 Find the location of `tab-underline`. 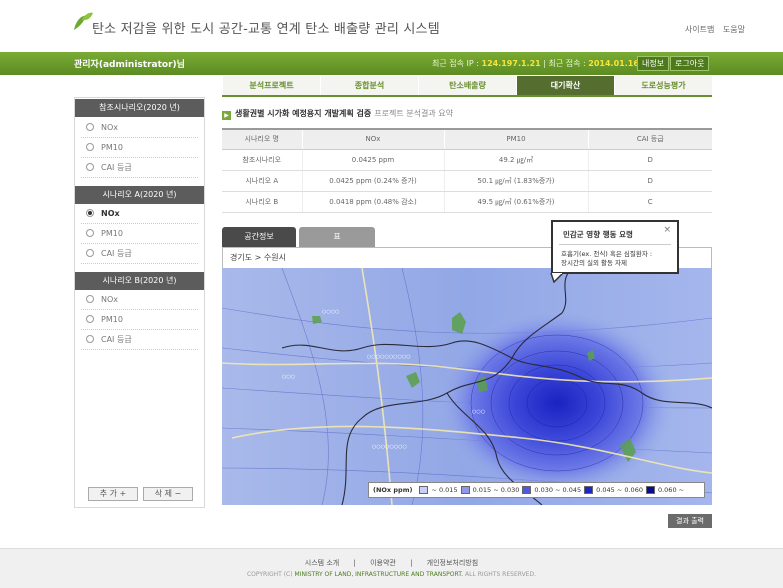

tab-underline is located at coordinates (467, 96).